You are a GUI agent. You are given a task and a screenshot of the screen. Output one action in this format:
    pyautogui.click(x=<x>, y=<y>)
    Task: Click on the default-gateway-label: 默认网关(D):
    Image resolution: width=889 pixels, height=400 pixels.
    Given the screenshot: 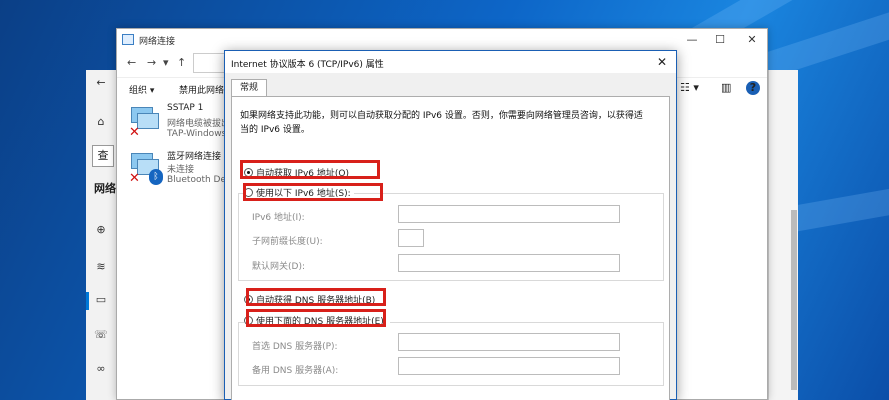 What is the action you would take?
    pyautogui.click(x=278, y=267)
    